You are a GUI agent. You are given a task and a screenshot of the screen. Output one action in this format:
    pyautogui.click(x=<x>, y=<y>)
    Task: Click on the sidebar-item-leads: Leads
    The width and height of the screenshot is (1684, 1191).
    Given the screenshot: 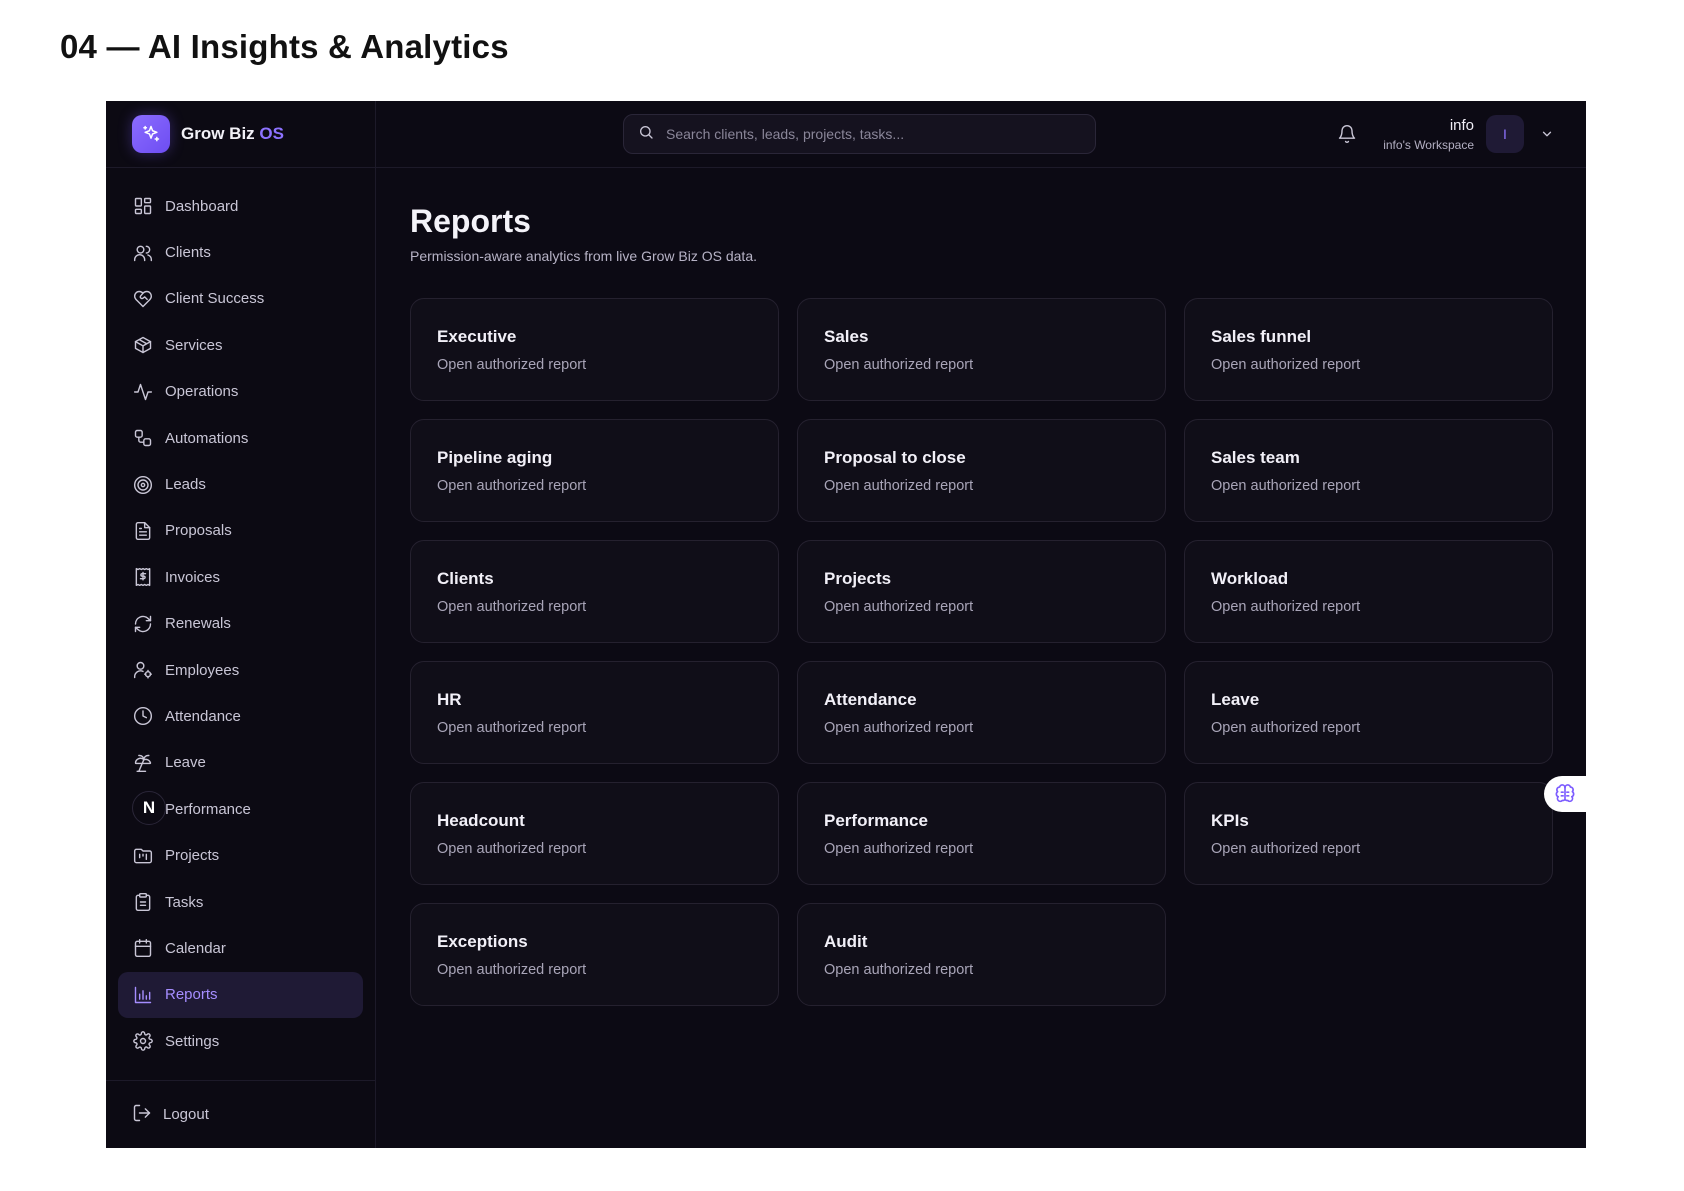 What is the action you would take?
    pyautogui.click(x=240, y=484)
    